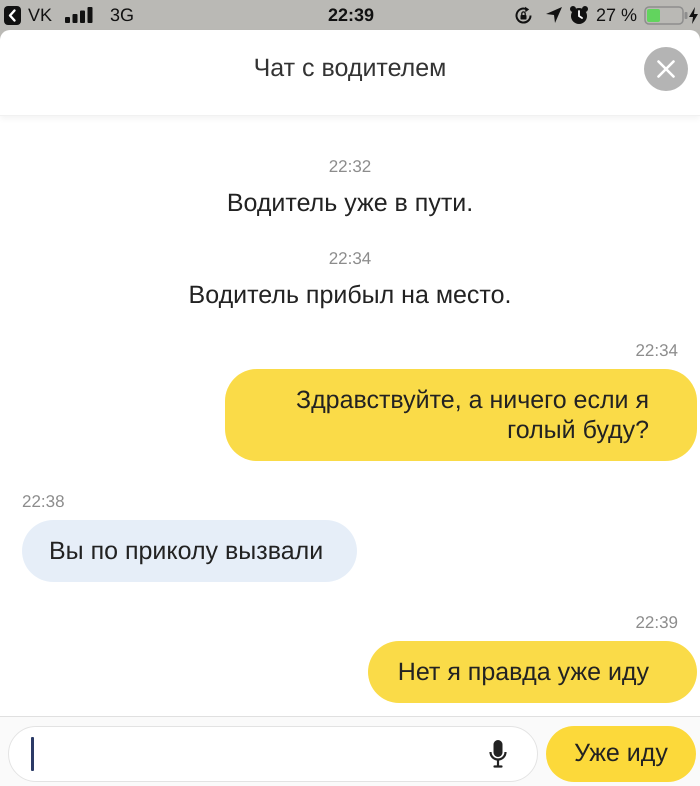  I want to click on battery-icon, so click(666, 15).